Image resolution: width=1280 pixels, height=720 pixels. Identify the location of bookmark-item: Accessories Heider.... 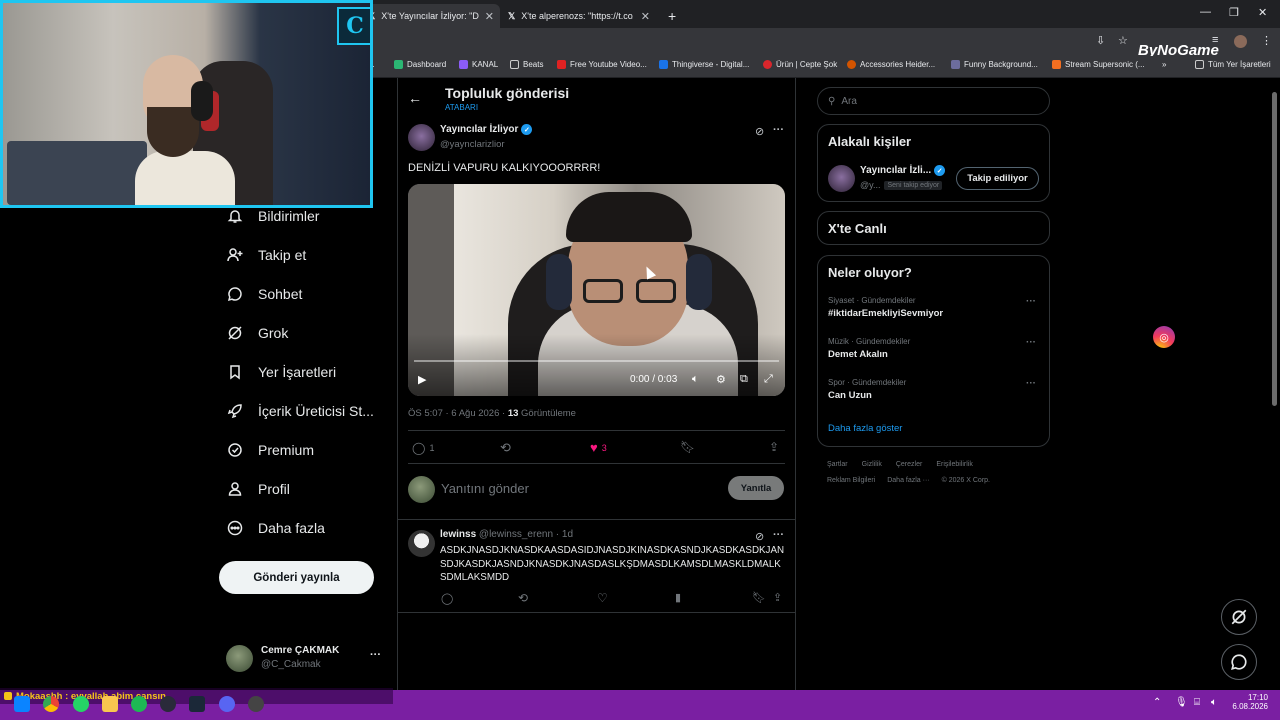
(891, 64).